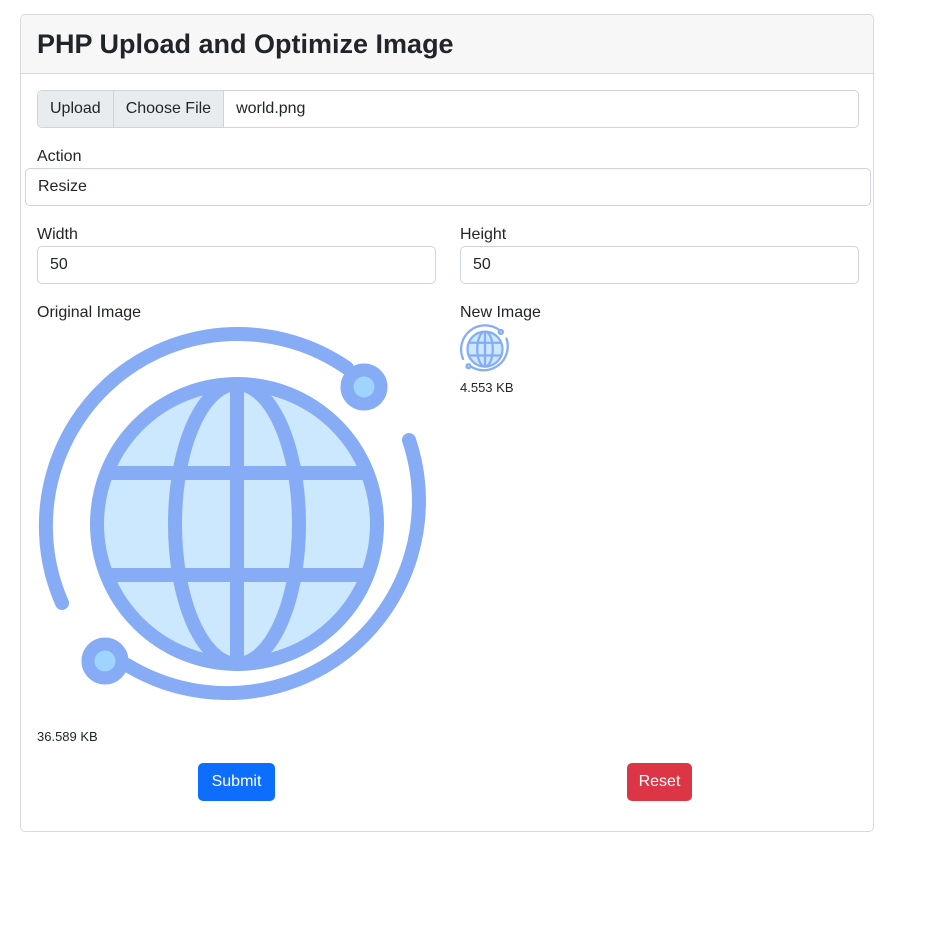 The width and height of the screenshot is (928, 946). Describe the element at coordinates (76, 109) in the screenshot. I see `upload-label: Upload` at that location.